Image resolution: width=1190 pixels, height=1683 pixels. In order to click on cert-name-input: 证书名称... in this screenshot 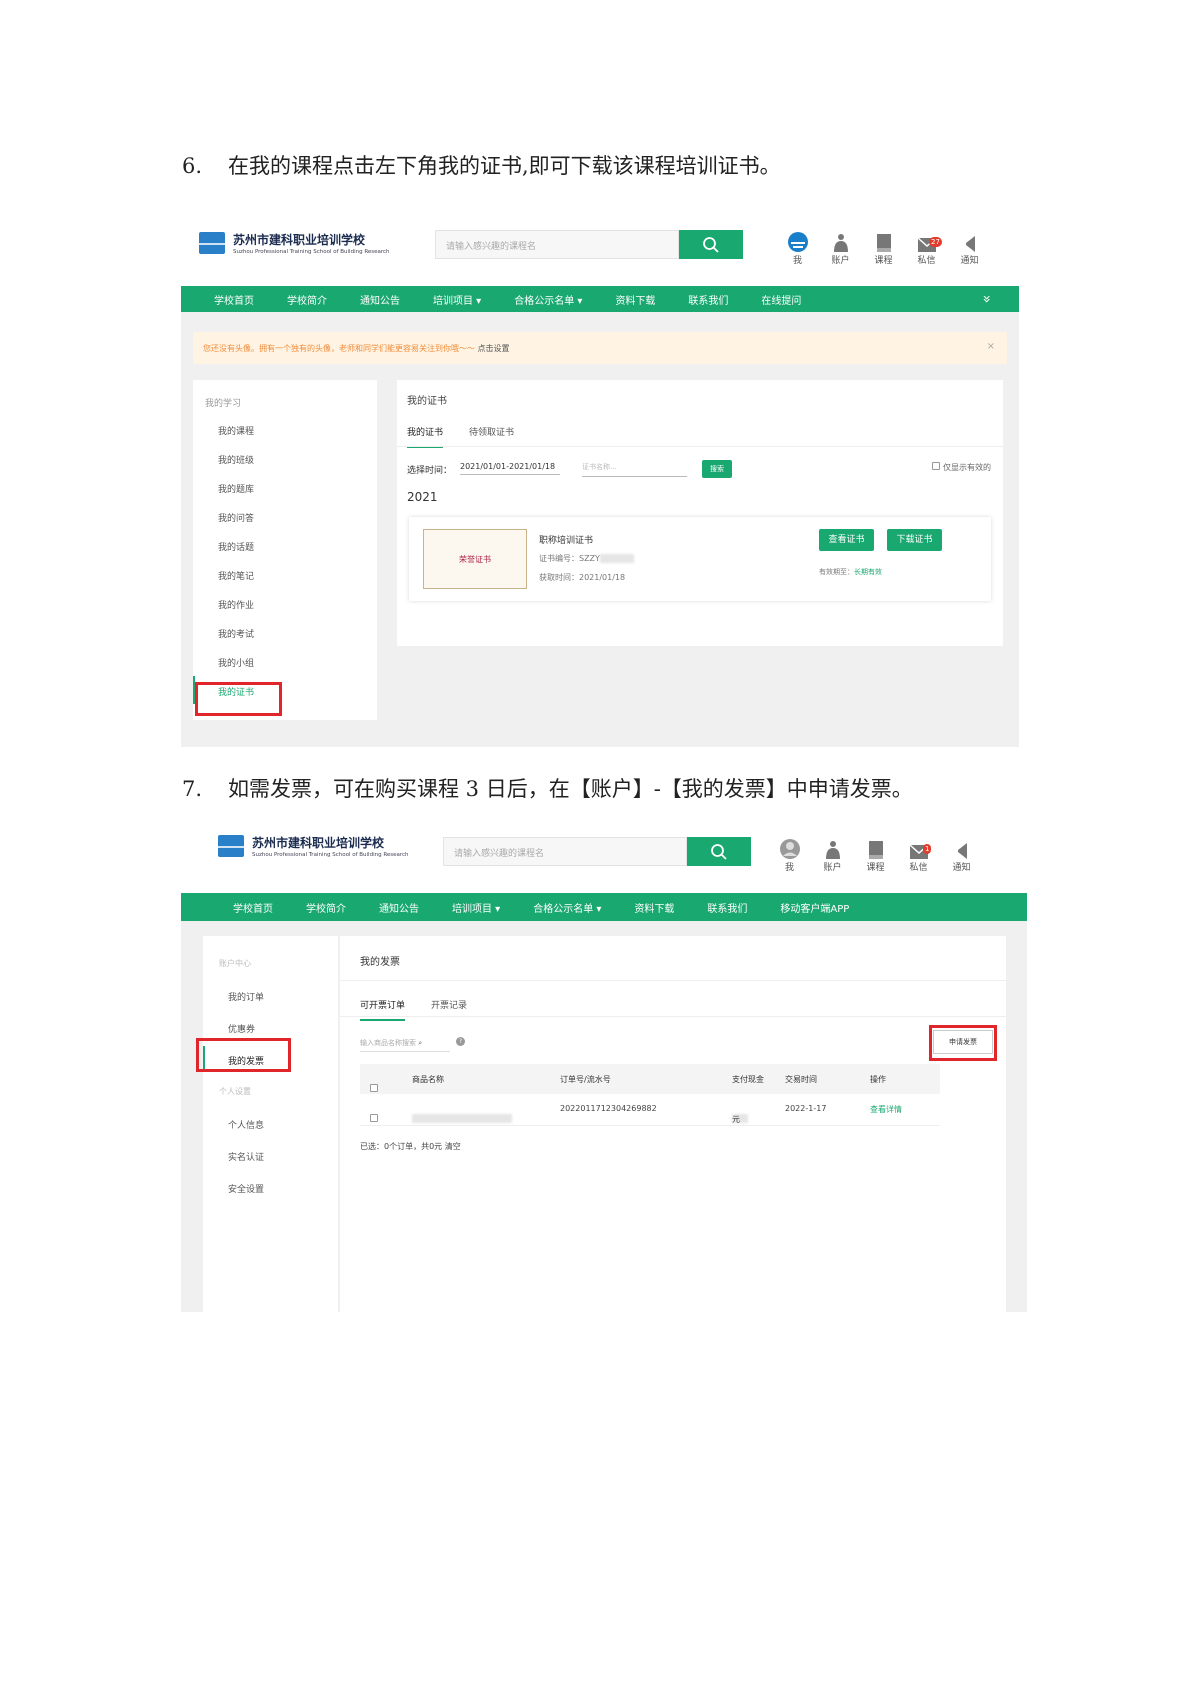, I will do `click(634, 469)`.